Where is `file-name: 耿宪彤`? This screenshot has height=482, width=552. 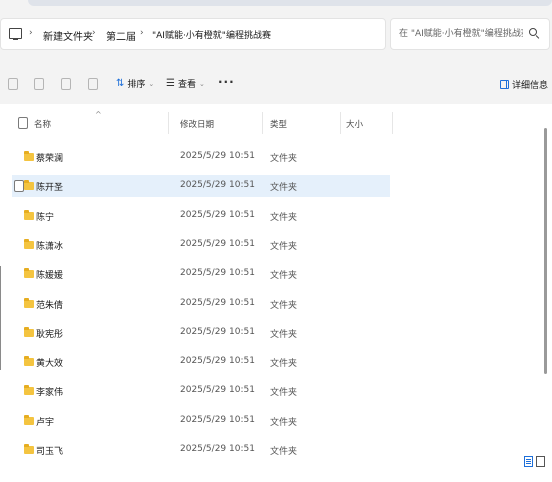
file-name: 耿宪彤 is located at coordinates (50, 334).